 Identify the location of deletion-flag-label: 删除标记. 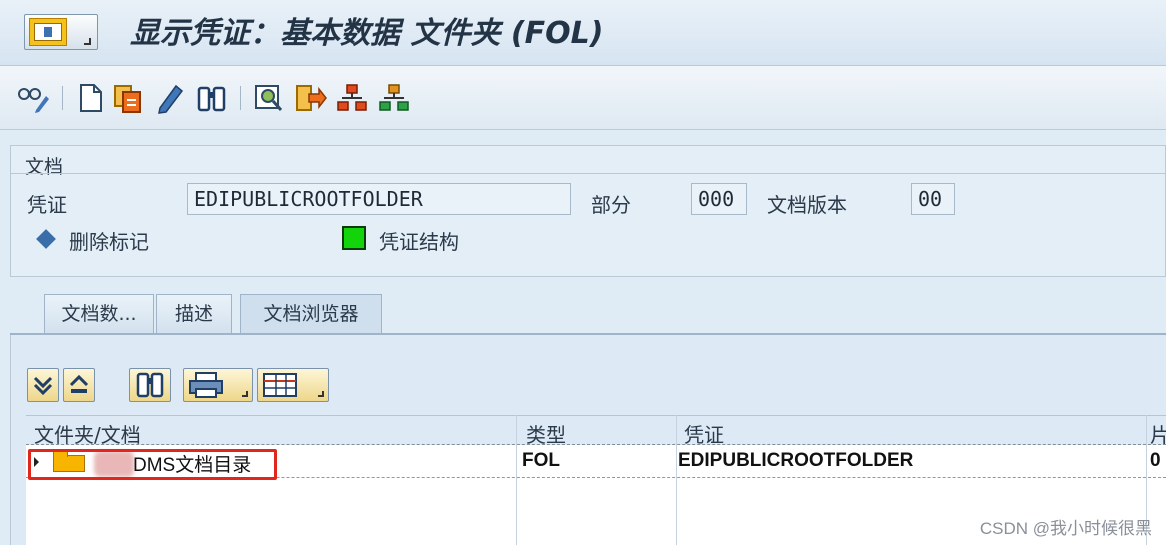
(109, 242).